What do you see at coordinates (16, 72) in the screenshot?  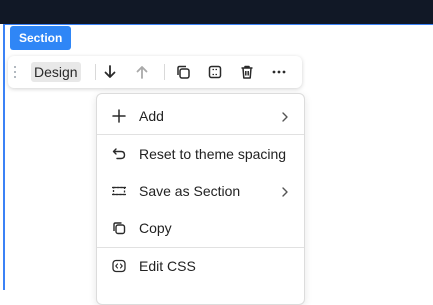 I see `drag-handle-icon` at bounding box center [16, 72].